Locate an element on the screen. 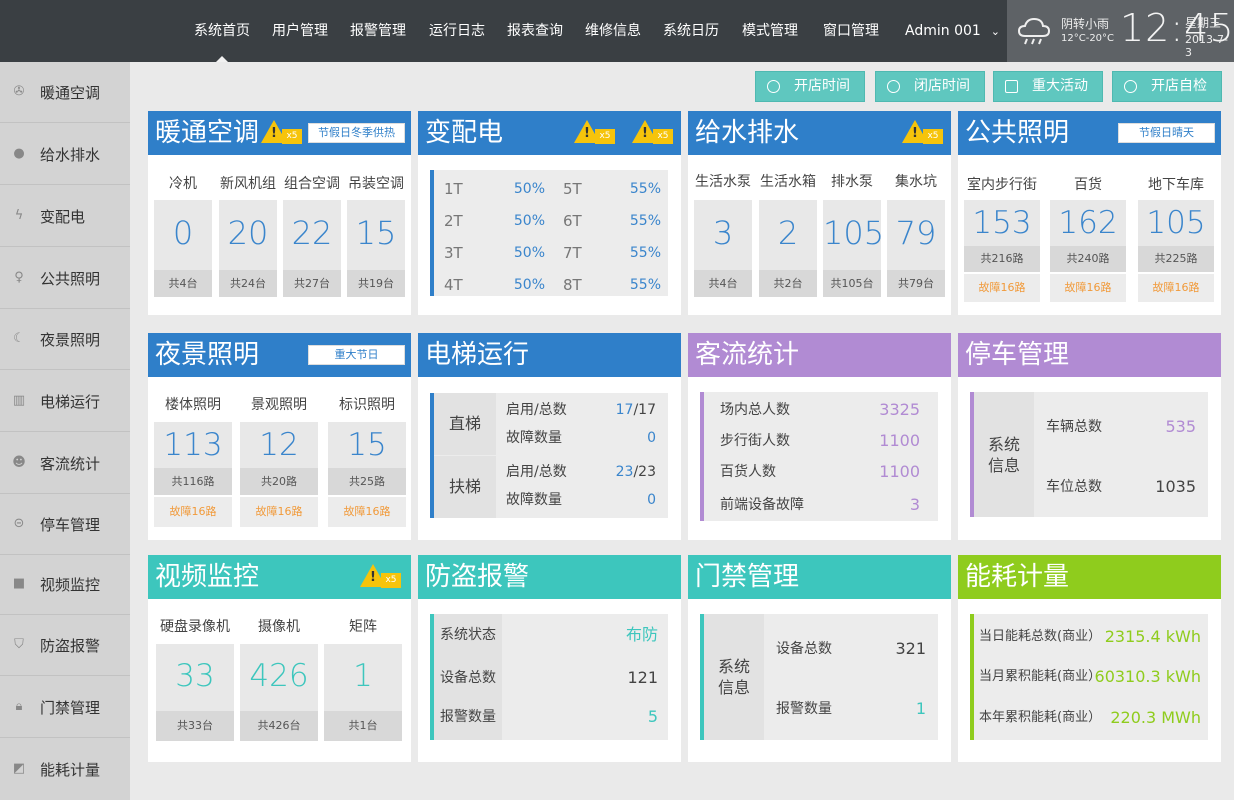 This screenshot has width=1234, height=800. stat-column: 吊装空调 15 共19台 is located at coordinates (376, 235).